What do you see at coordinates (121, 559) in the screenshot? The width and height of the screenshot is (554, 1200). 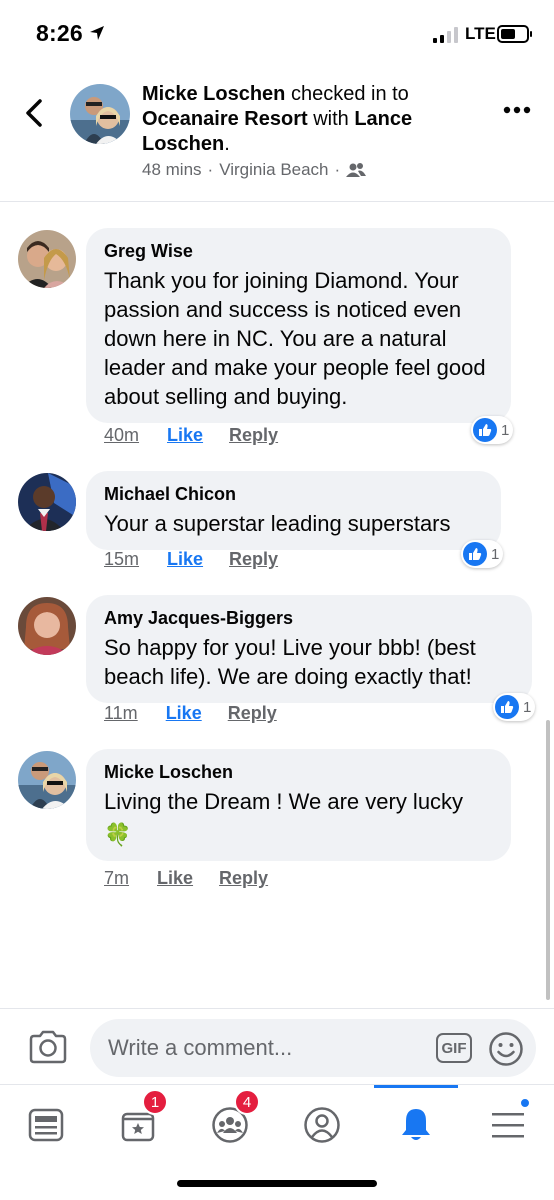 I see `comment-time: 15m` at bounding box center [121, 559].